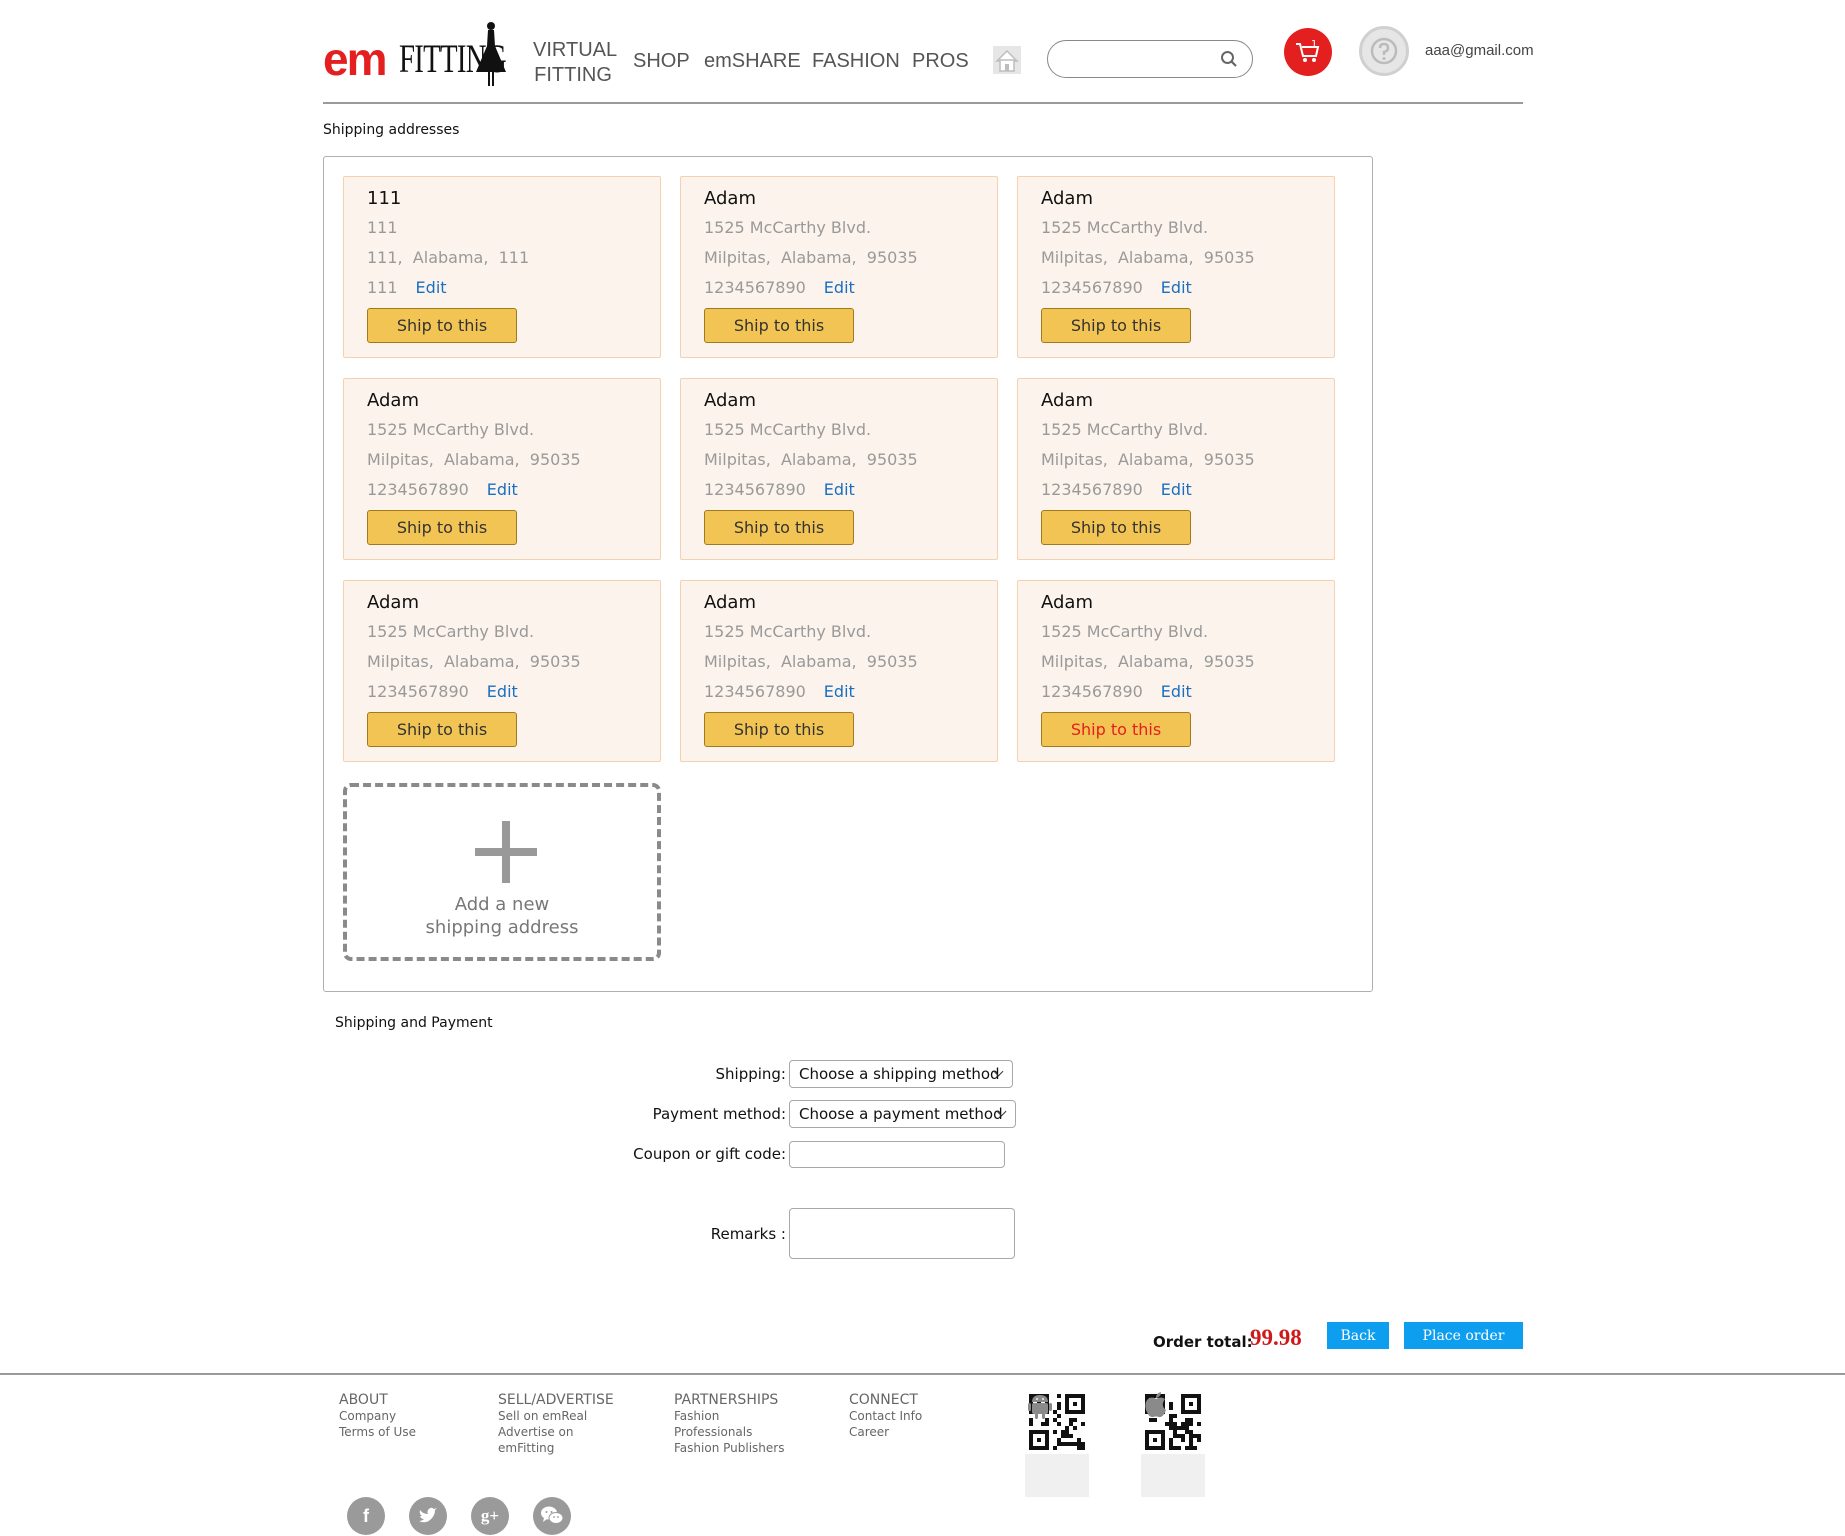 Image resolution: width=1845 pixels, height=1536 pixels. Describe the element at coordinates (1057, 1443) in the screenshot. I see `android-qr-code` at that location.